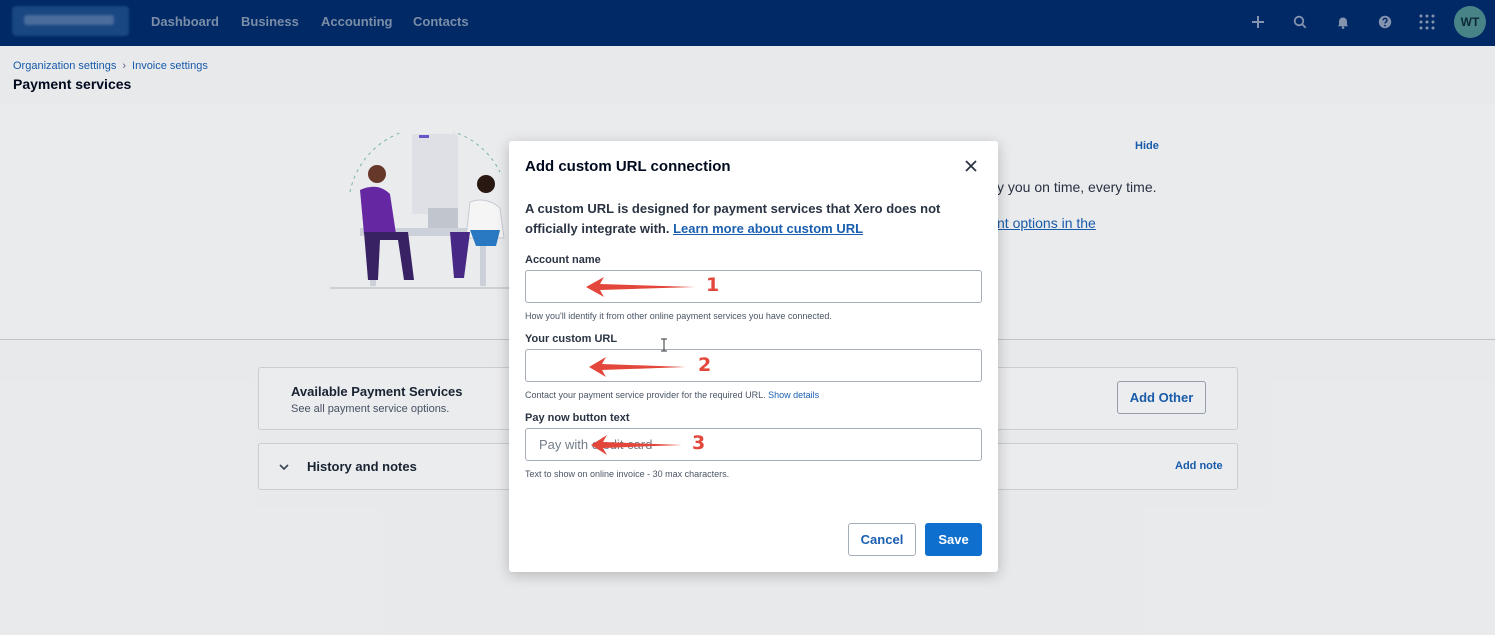  Describe the element at coordinates (628, 166) in the screenshot. I see `dialog-title: Add custom URL connection` at that location.